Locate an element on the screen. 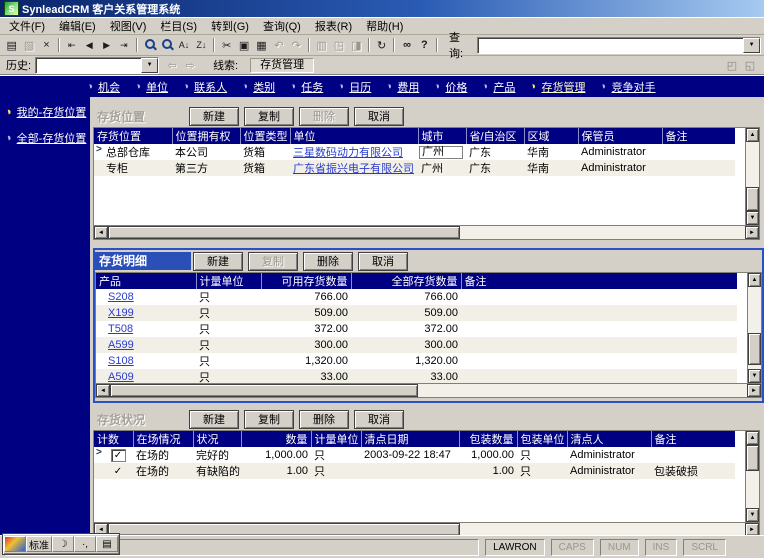 This screenshot has width=764, height=558. history-combobox: ▼ is located at coordinates (97, 65).